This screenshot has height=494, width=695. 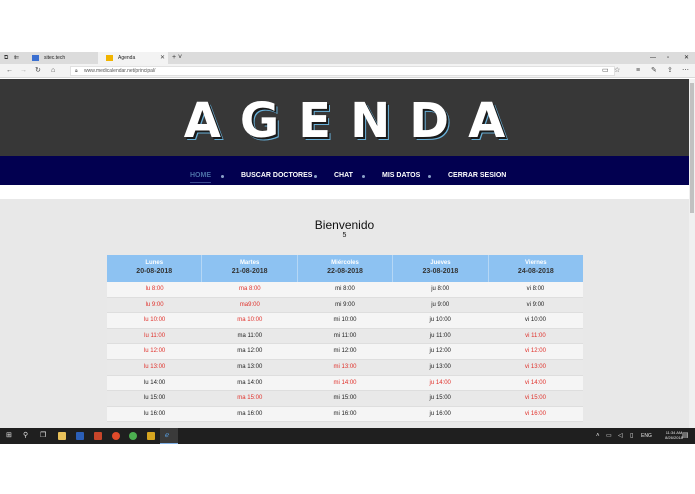 What do you see at coordinates (177, 58) in the screenshot?
I see `new-tab-icon: + ˅` at bounding box center [177, 58].